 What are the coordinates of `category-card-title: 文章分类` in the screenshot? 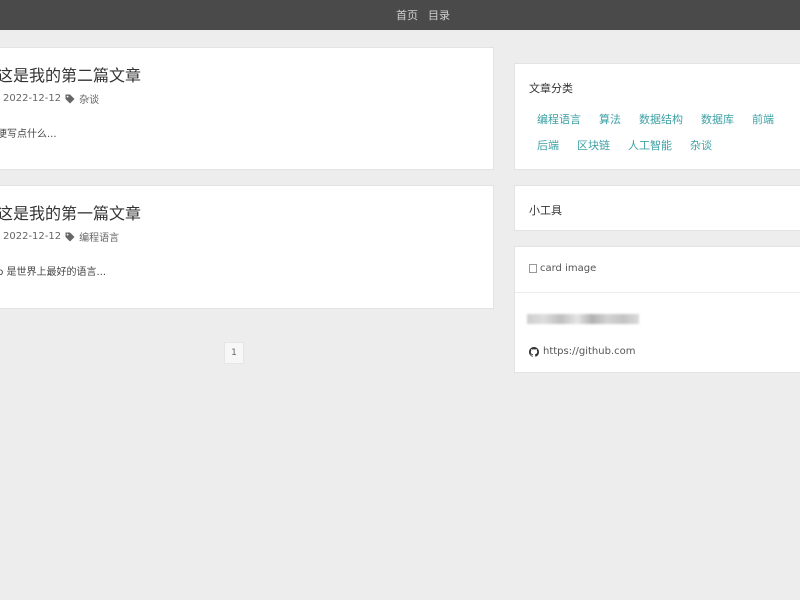 It's located at (551, 88).